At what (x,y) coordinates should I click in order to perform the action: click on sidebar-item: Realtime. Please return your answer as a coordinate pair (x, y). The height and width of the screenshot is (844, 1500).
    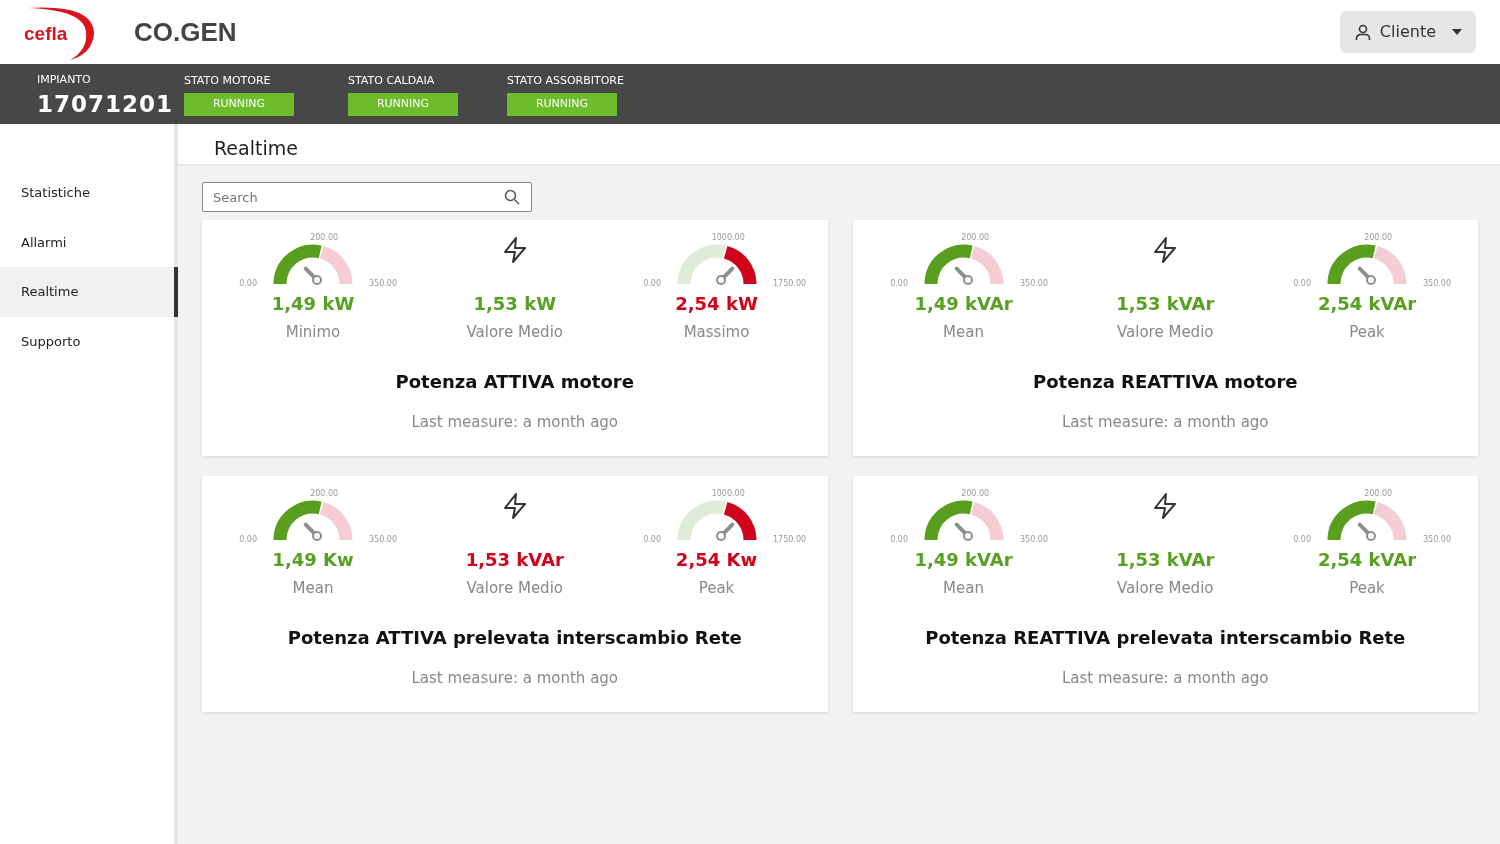
    Looking at the image, I should click on (89, 292).